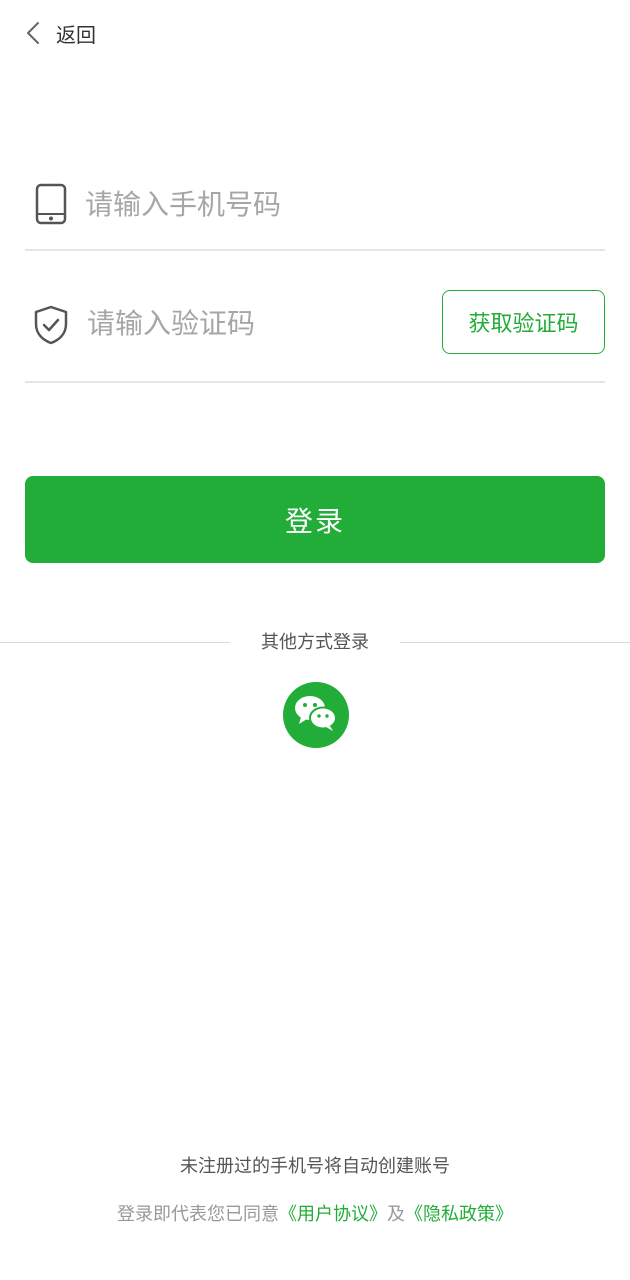 This screenshot has width=630, height=1280. I want to click on wechat-icon, so click(316, 715).